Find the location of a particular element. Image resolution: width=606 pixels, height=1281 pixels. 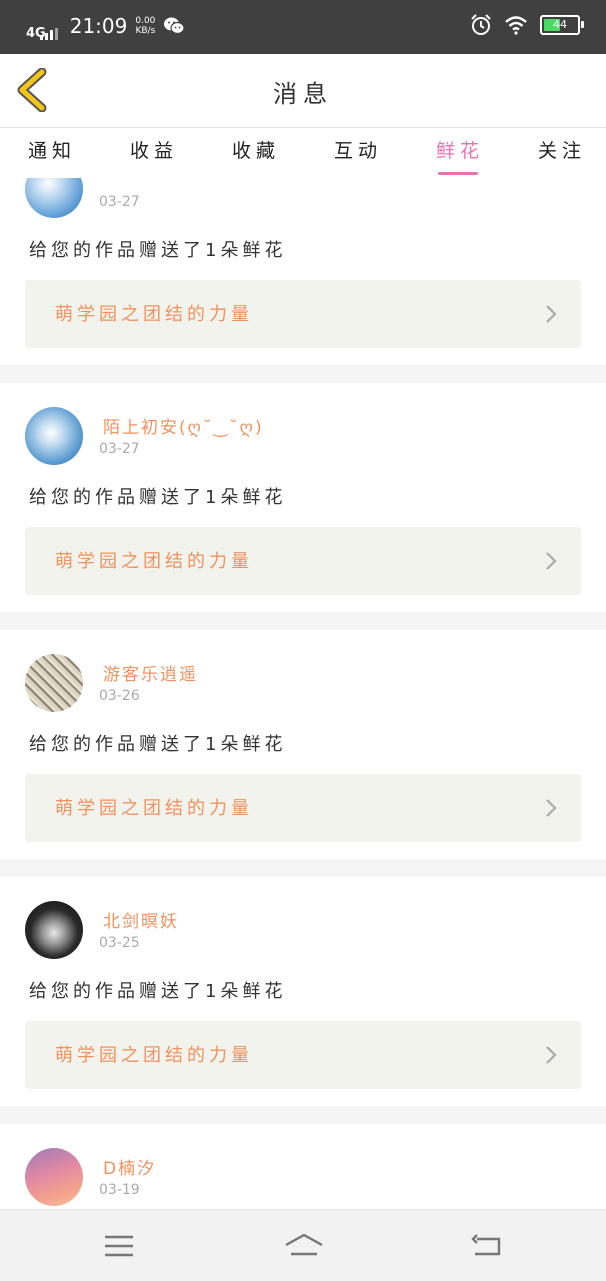

wifi-icon is located at coordinates (516, 25).